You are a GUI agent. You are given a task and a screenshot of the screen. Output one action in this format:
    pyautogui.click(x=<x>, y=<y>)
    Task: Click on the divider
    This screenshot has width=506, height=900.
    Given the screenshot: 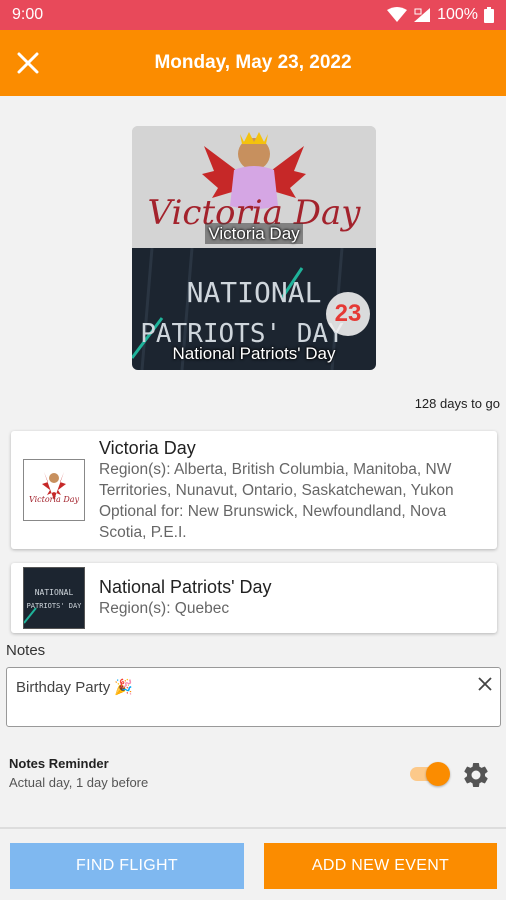 What is the action you would take?
    pyautogui.click(x=253, y=828)
    